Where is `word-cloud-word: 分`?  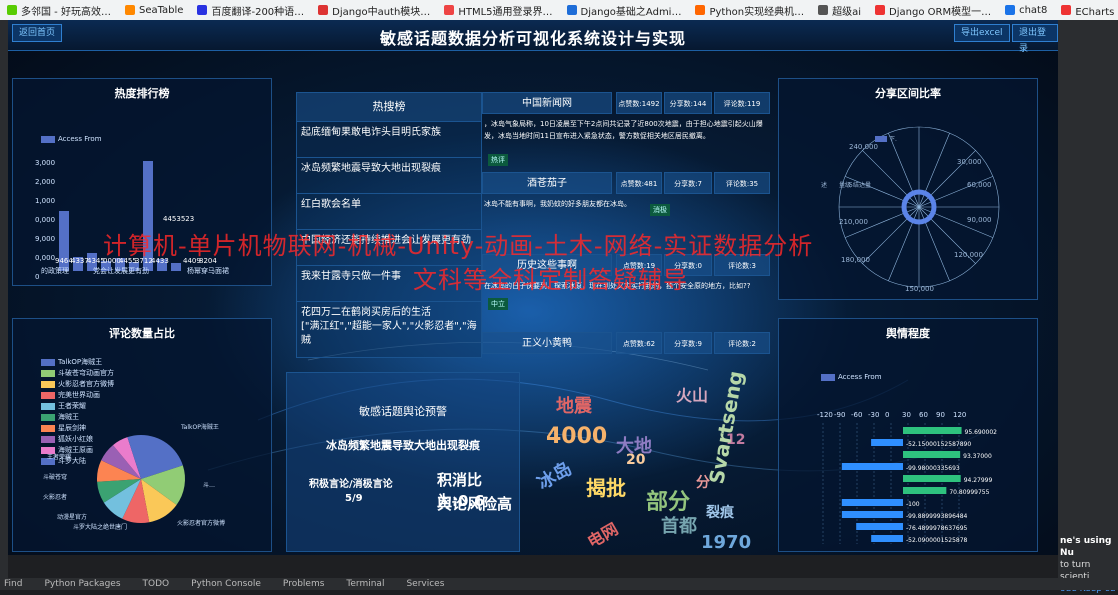 word-cloud-word: 分 is located at coordinates (703, 483).